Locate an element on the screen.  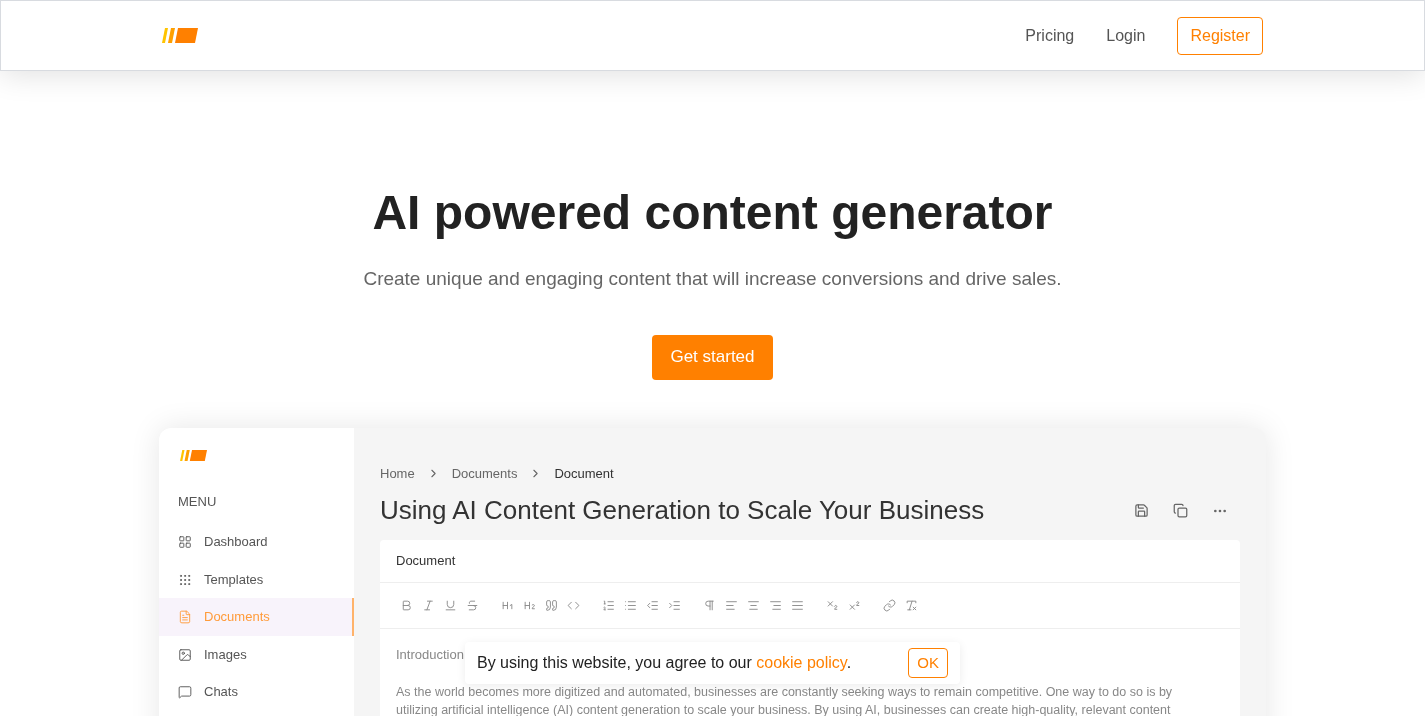
indent-icon is located at coordinates (674, 605).